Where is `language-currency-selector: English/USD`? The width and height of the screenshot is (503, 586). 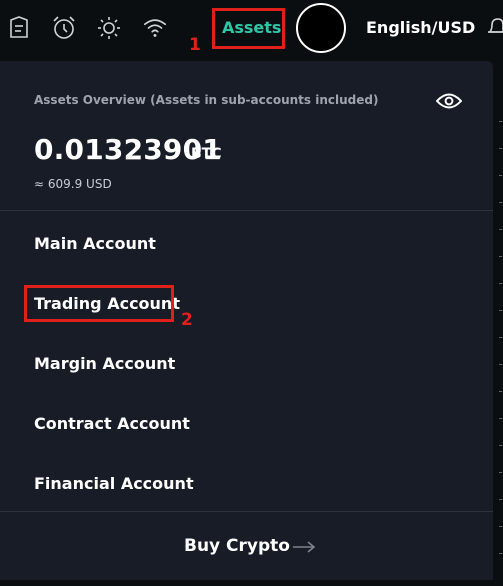
language-currency-selector: English/USD is located at coordinates (420, 27).